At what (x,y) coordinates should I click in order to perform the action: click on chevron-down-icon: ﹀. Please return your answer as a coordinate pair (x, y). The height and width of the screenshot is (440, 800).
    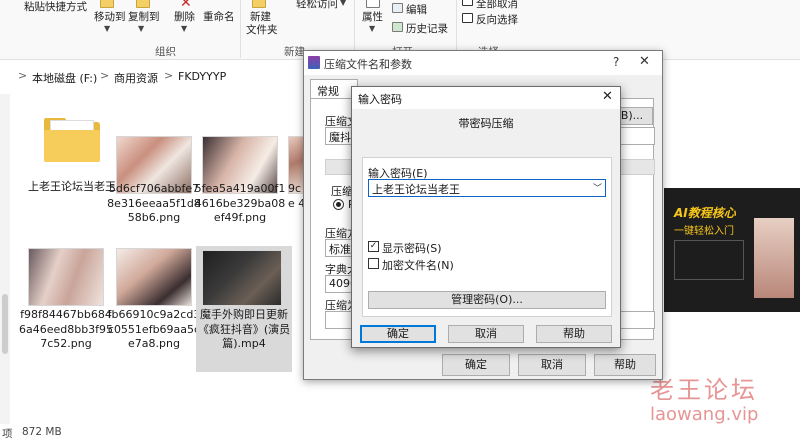
    Looking at the image, I should click on (597, 187).